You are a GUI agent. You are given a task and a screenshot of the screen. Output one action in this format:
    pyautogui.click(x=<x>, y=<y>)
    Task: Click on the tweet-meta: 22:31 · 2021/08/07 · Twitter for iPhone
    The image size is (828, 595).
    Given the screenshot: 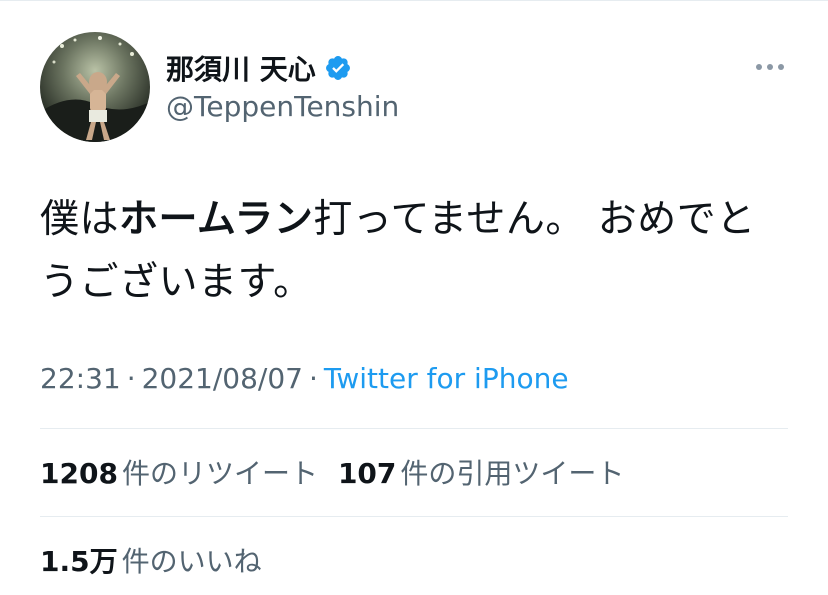 What is the action you would take?
    pyautogui.click(x=304, y=378)
    